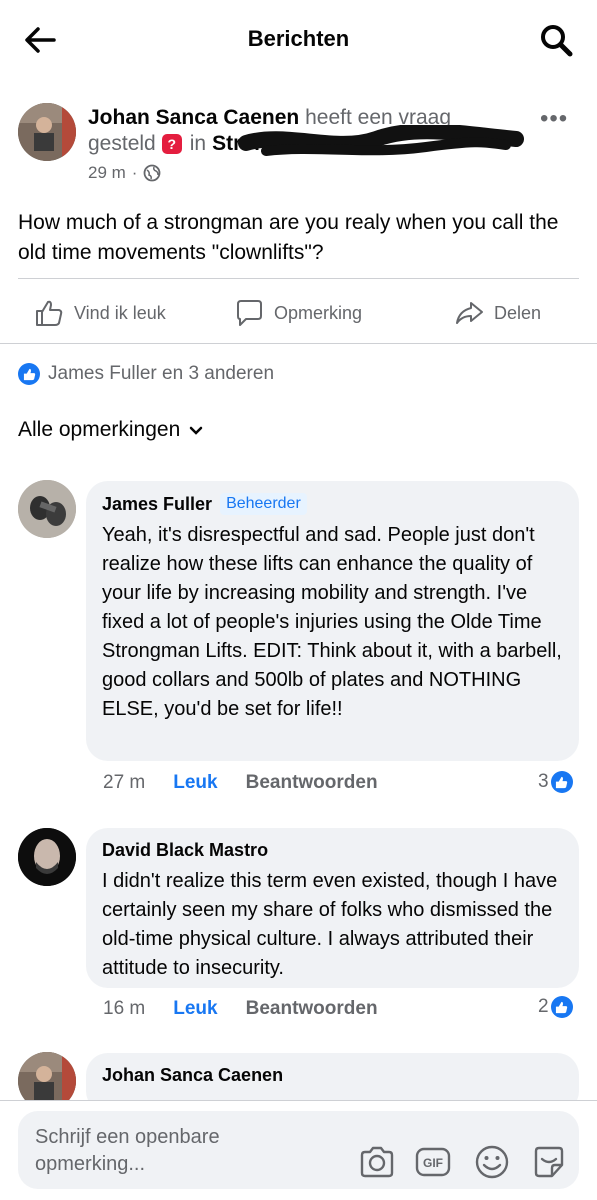 The image size is (597, 1200). I want to click on svg-text: GIF, so click(433, 1163).